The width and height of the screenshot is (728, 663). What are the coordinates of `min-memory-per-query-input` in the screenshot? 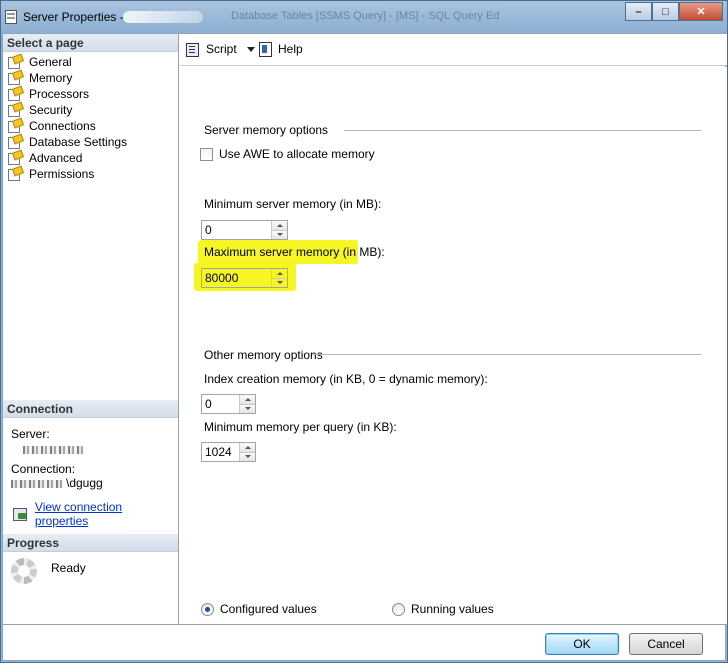 It's located at (220, 452).